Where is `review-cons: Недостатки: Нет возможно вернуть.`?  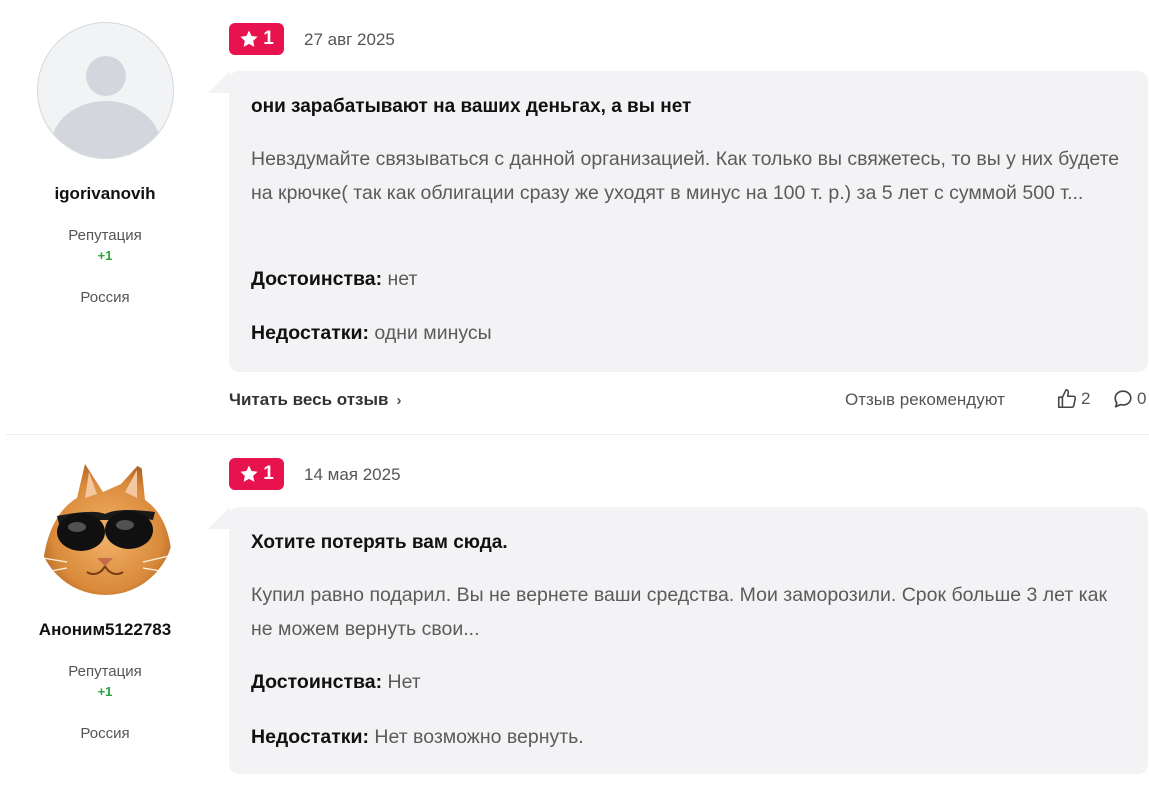 review-cons: Недостатки: Нет возможно вернуть. is located at coordinates (689, 737).